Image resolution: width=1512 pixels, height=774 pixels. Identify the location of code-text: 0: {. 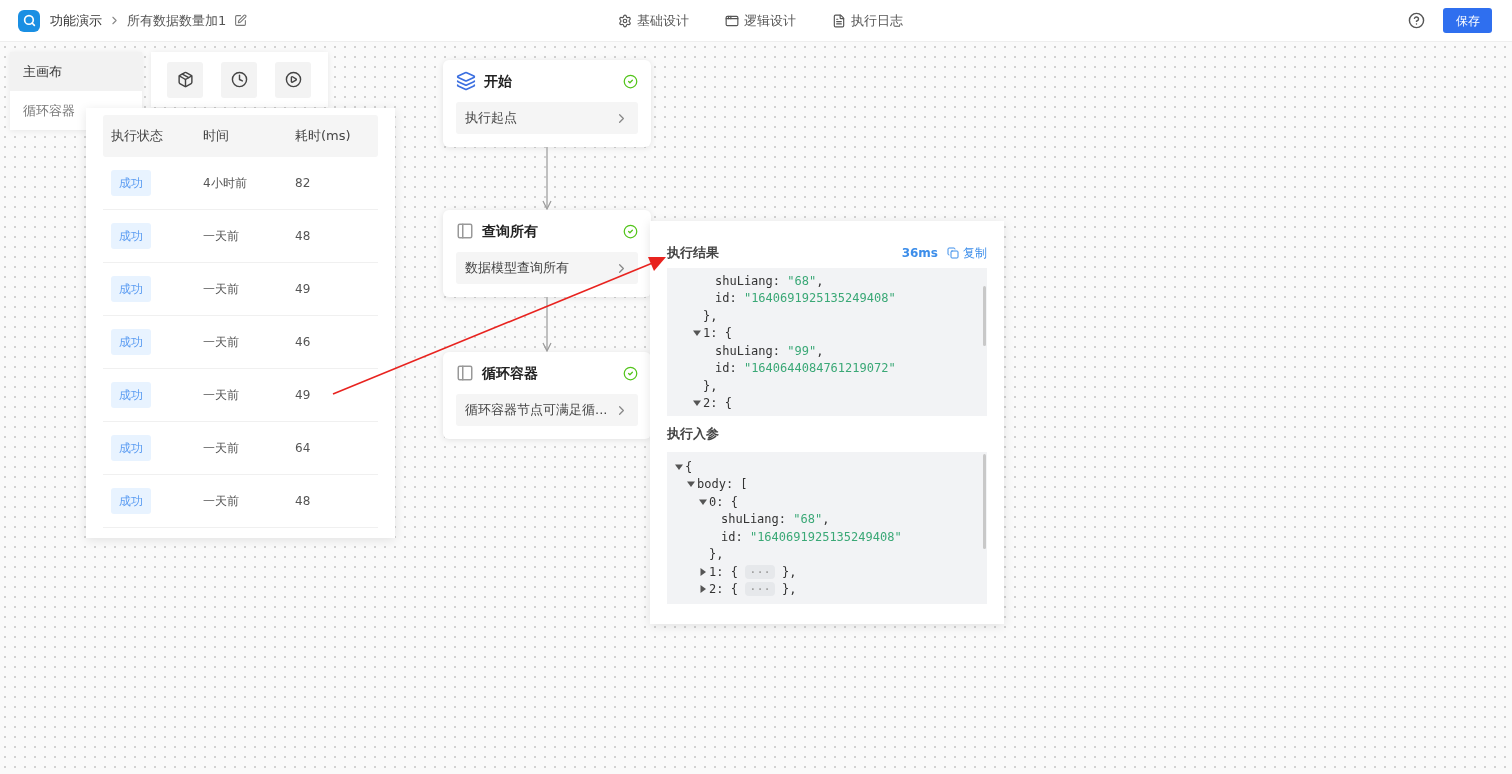
(723, 502).